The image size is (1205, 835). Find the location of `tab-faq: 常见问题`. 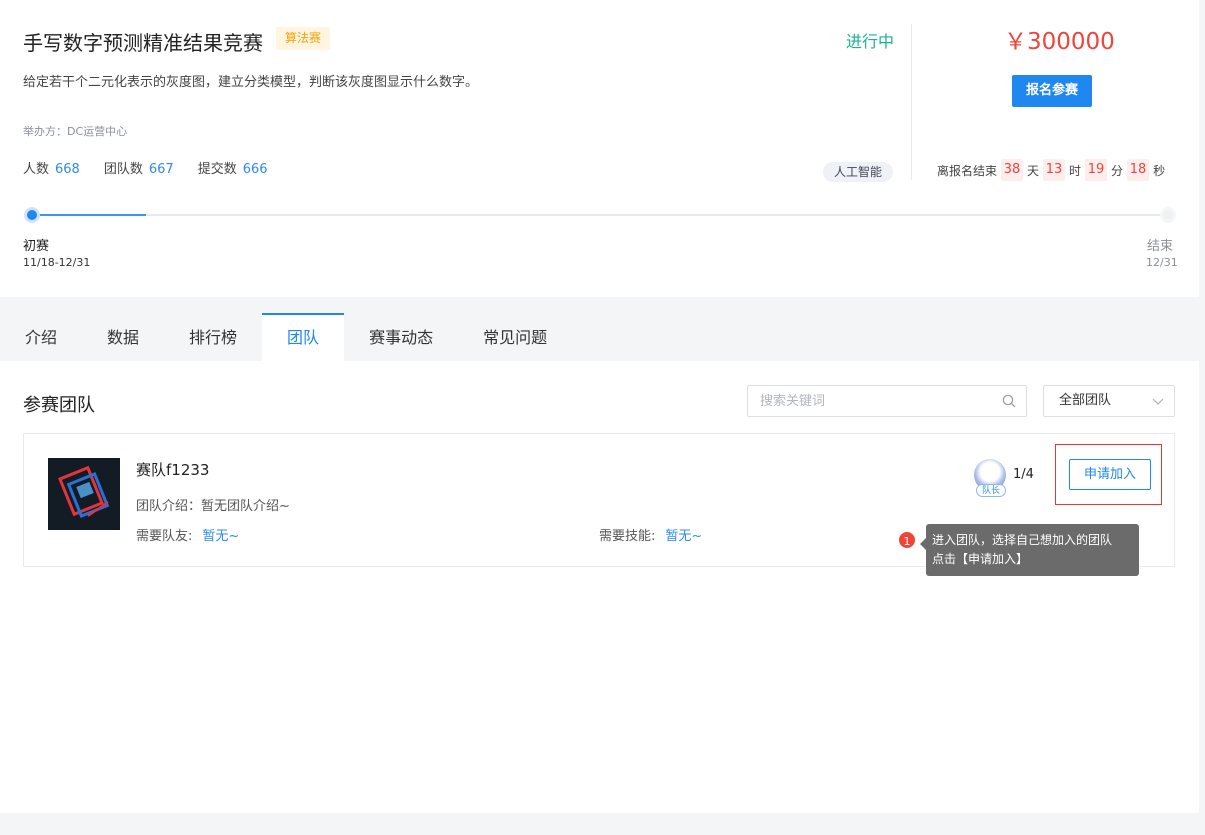

tab-faq: 常见问题 is located at coordinates (515, 337).